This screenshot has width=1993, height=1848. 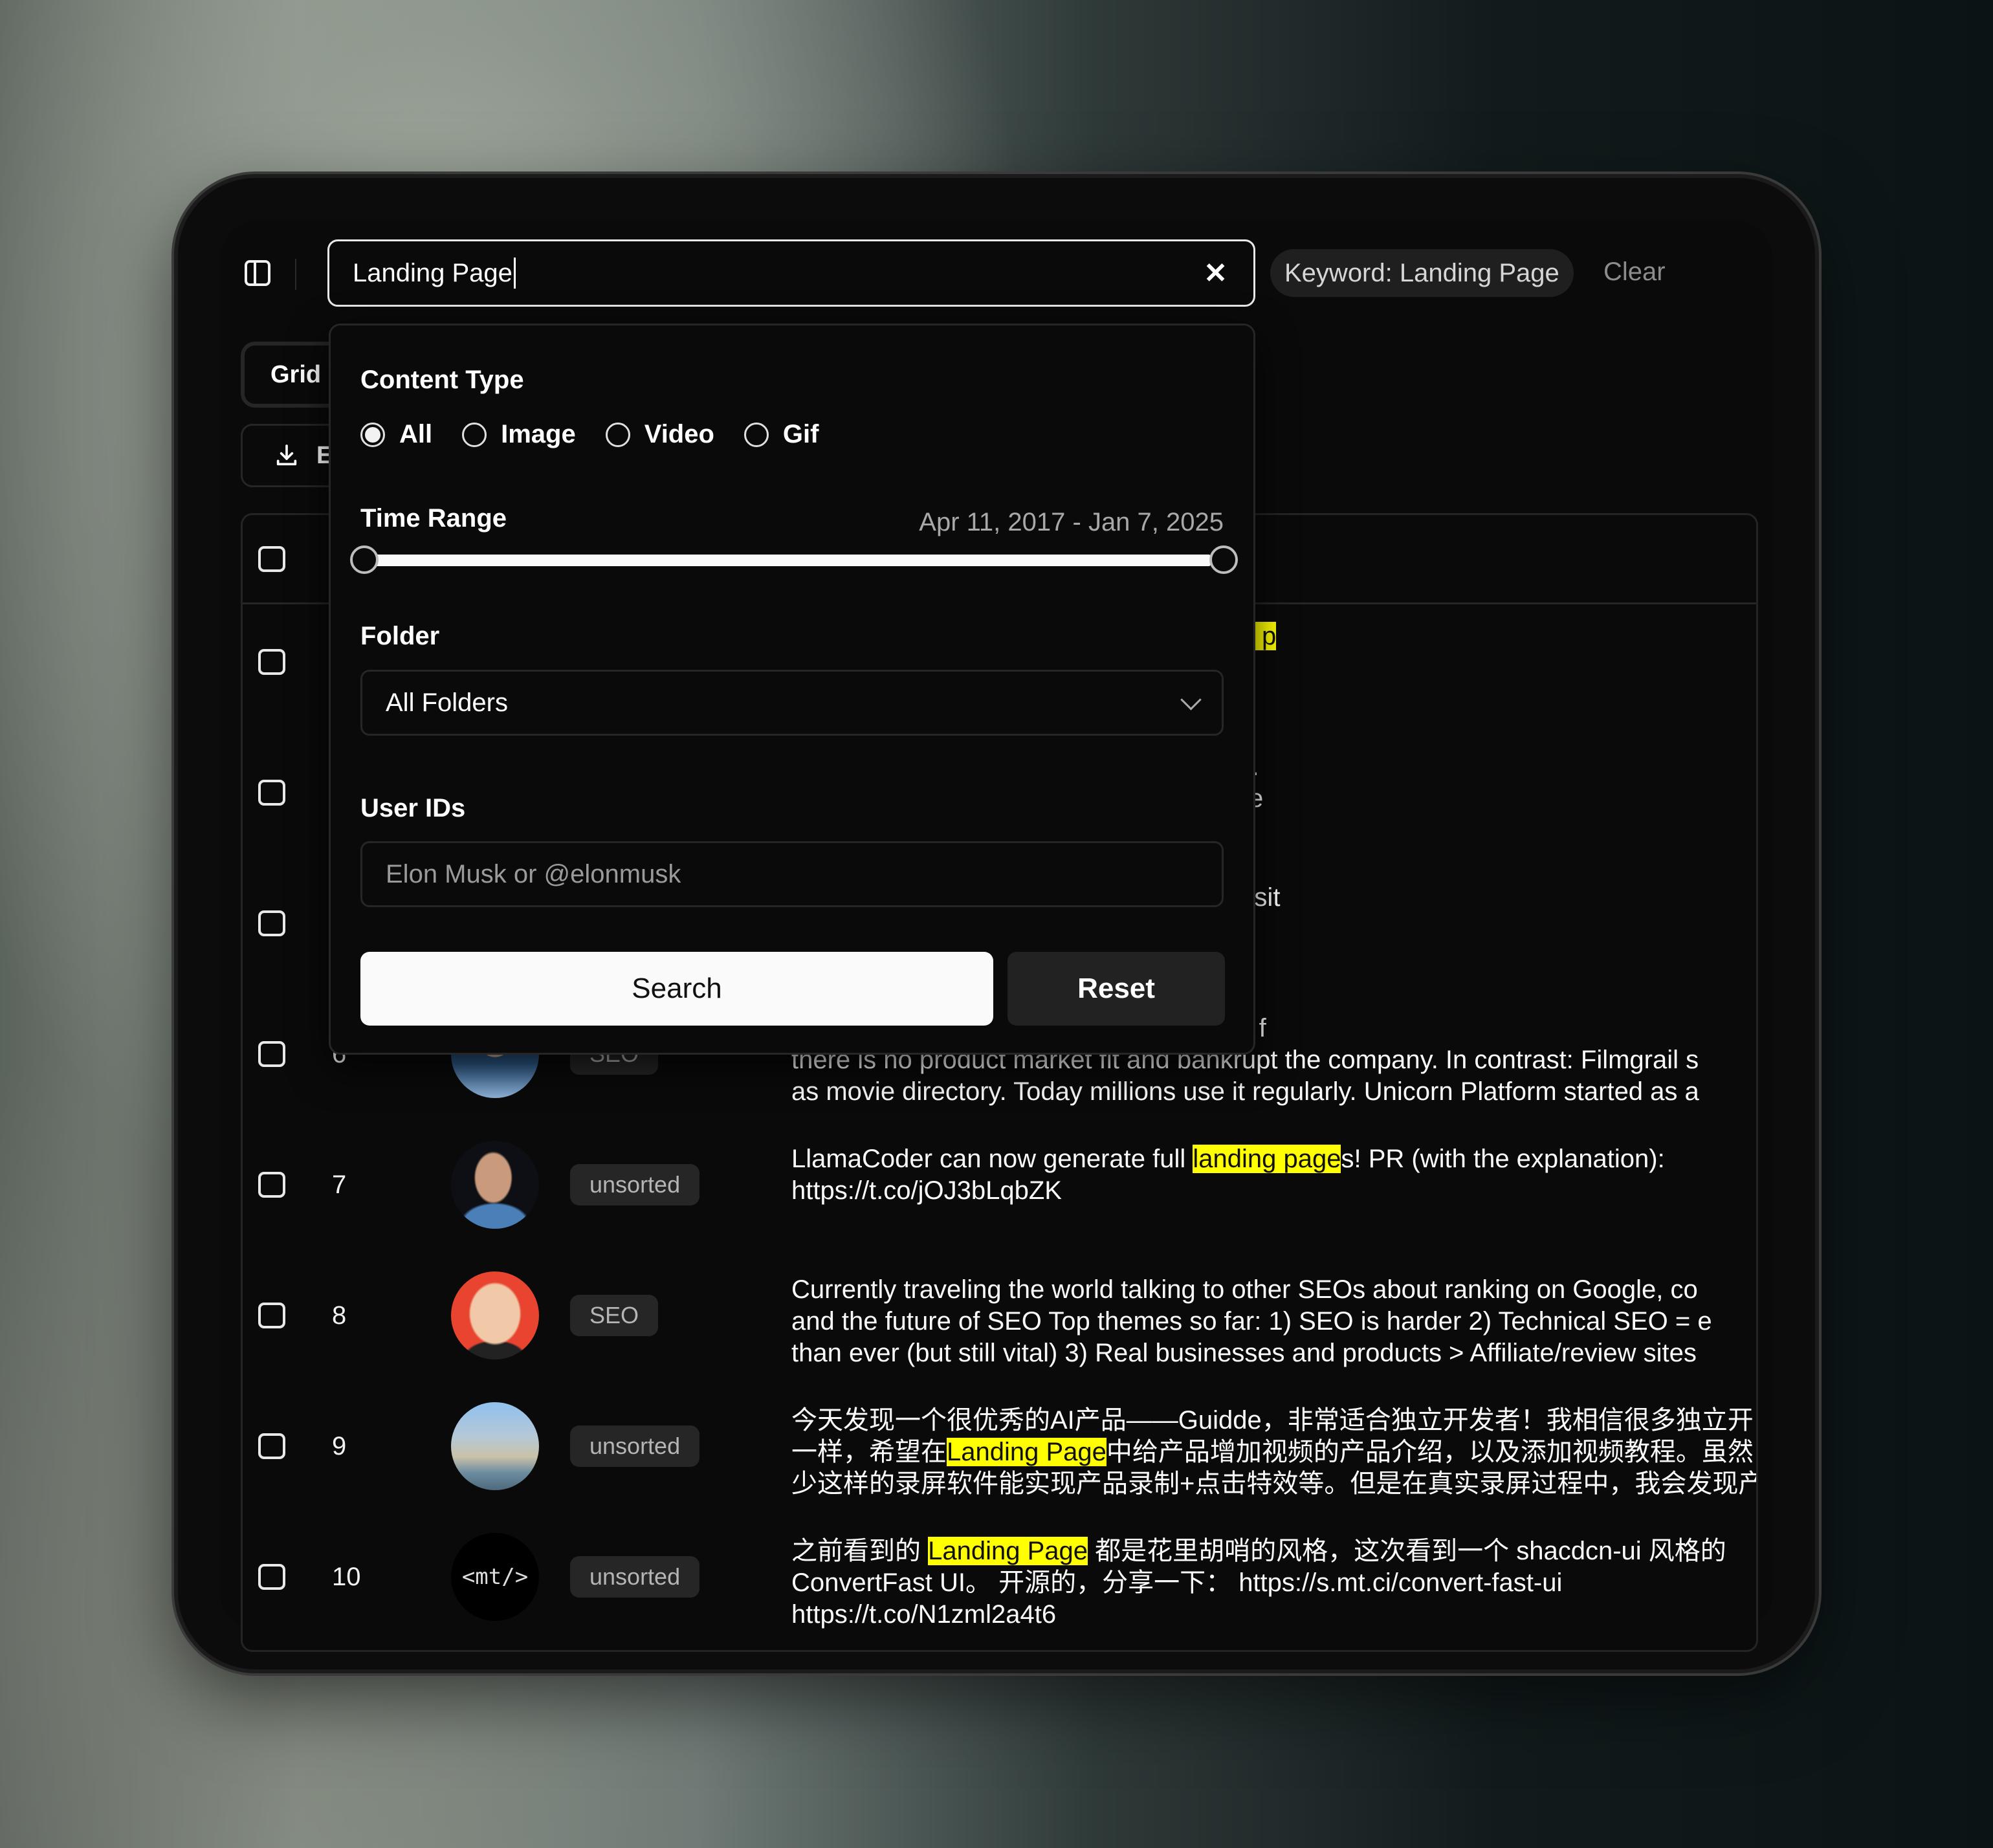 What do you see at coordinates (295, 274) in the screenshot?
I see `toolbar-divider` at bounding box center [295, 274].